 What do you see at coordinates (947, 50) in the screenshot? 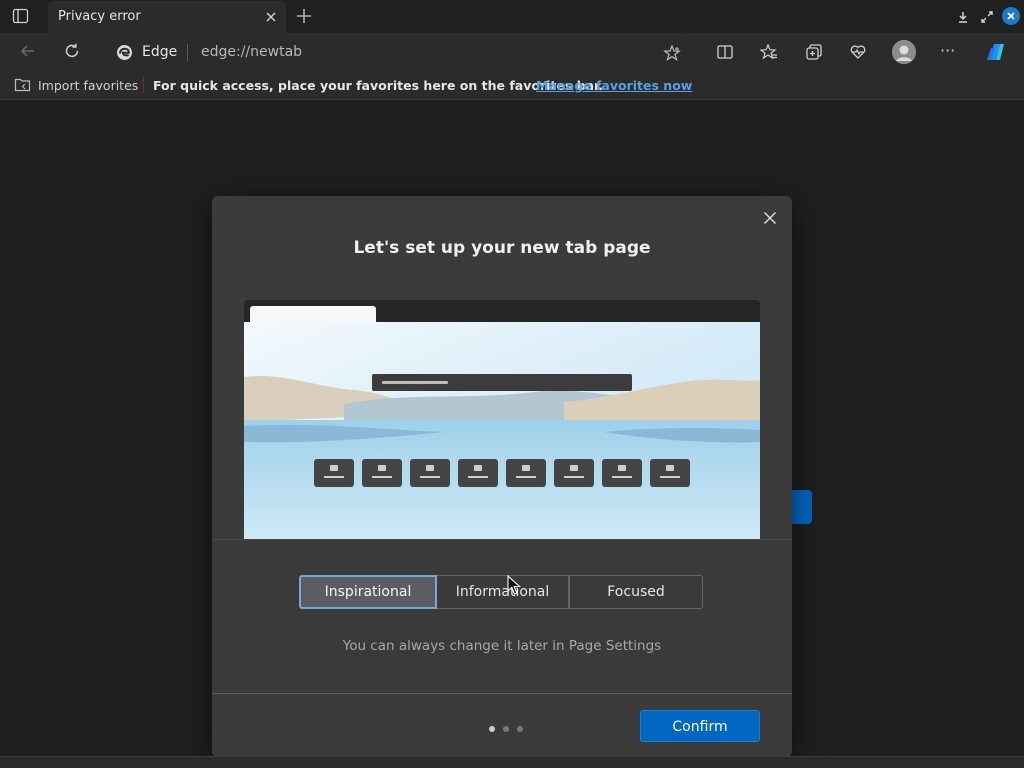
I see `more-options-icon: ···` at bounding box center [947, 50].